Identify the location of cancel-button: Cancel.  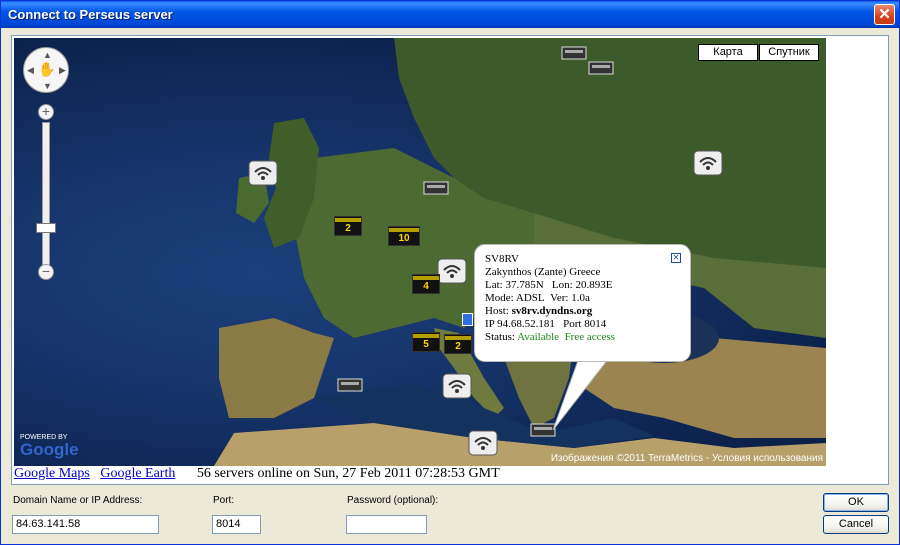
(856, 524).